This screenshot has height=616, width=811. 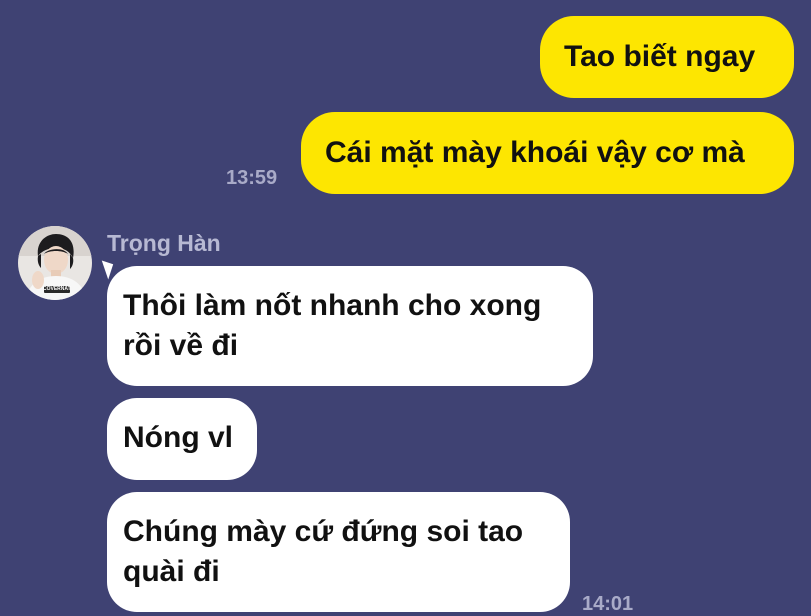 I want to click on message-text-line: Chúng mày cứ đứng soi tao, so click(x=323, y=531).